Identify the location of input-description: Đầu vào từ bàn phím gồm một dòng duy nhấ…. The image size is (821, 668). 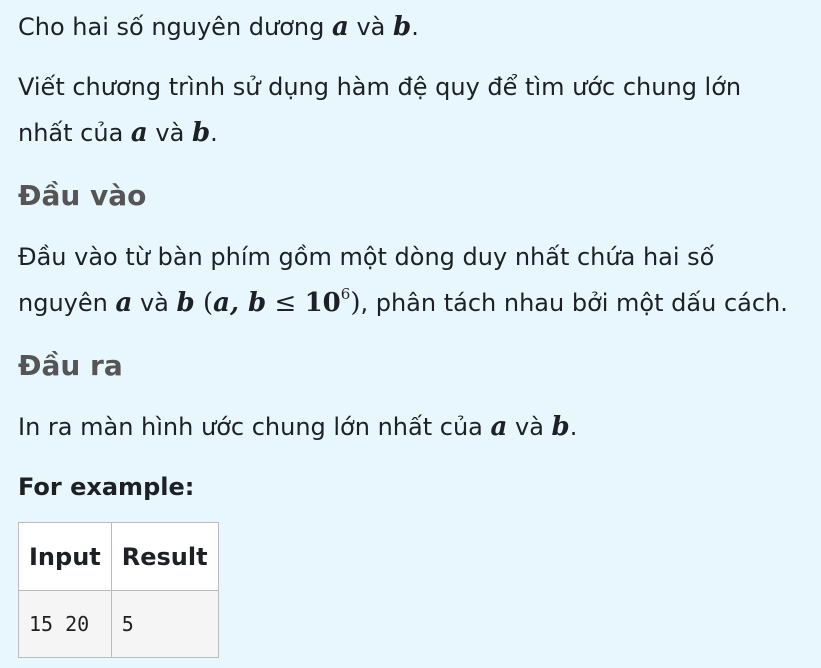
(403, 280).